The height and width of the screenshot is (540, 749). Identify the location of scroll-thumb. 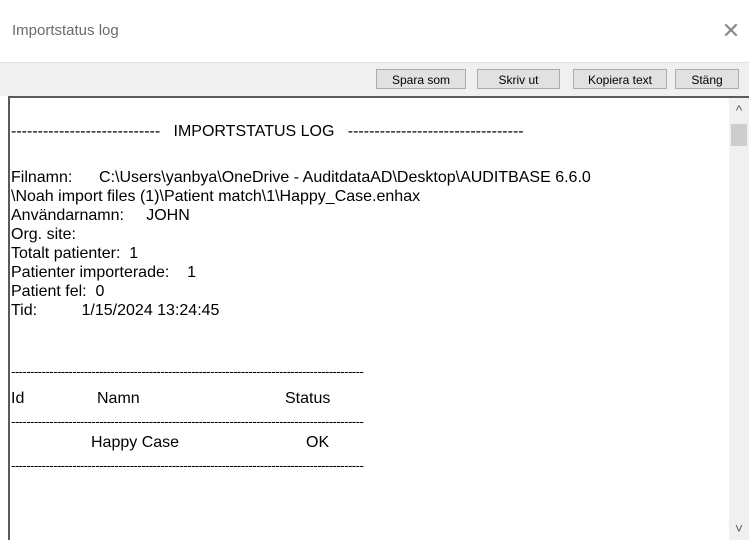
(739, 135).